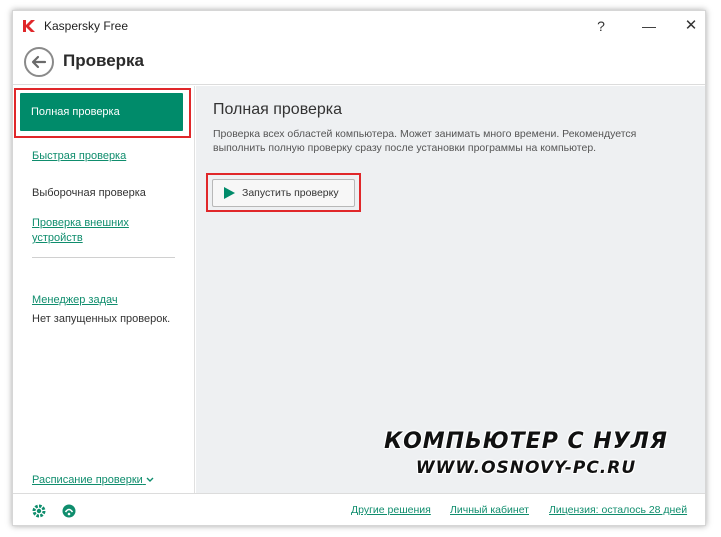  What do you see at coordinates (87, 231) in the screenshot?
I see `sidebar-item-external-devices: Проверка внешних устройств` at bounding box center [87, 231].